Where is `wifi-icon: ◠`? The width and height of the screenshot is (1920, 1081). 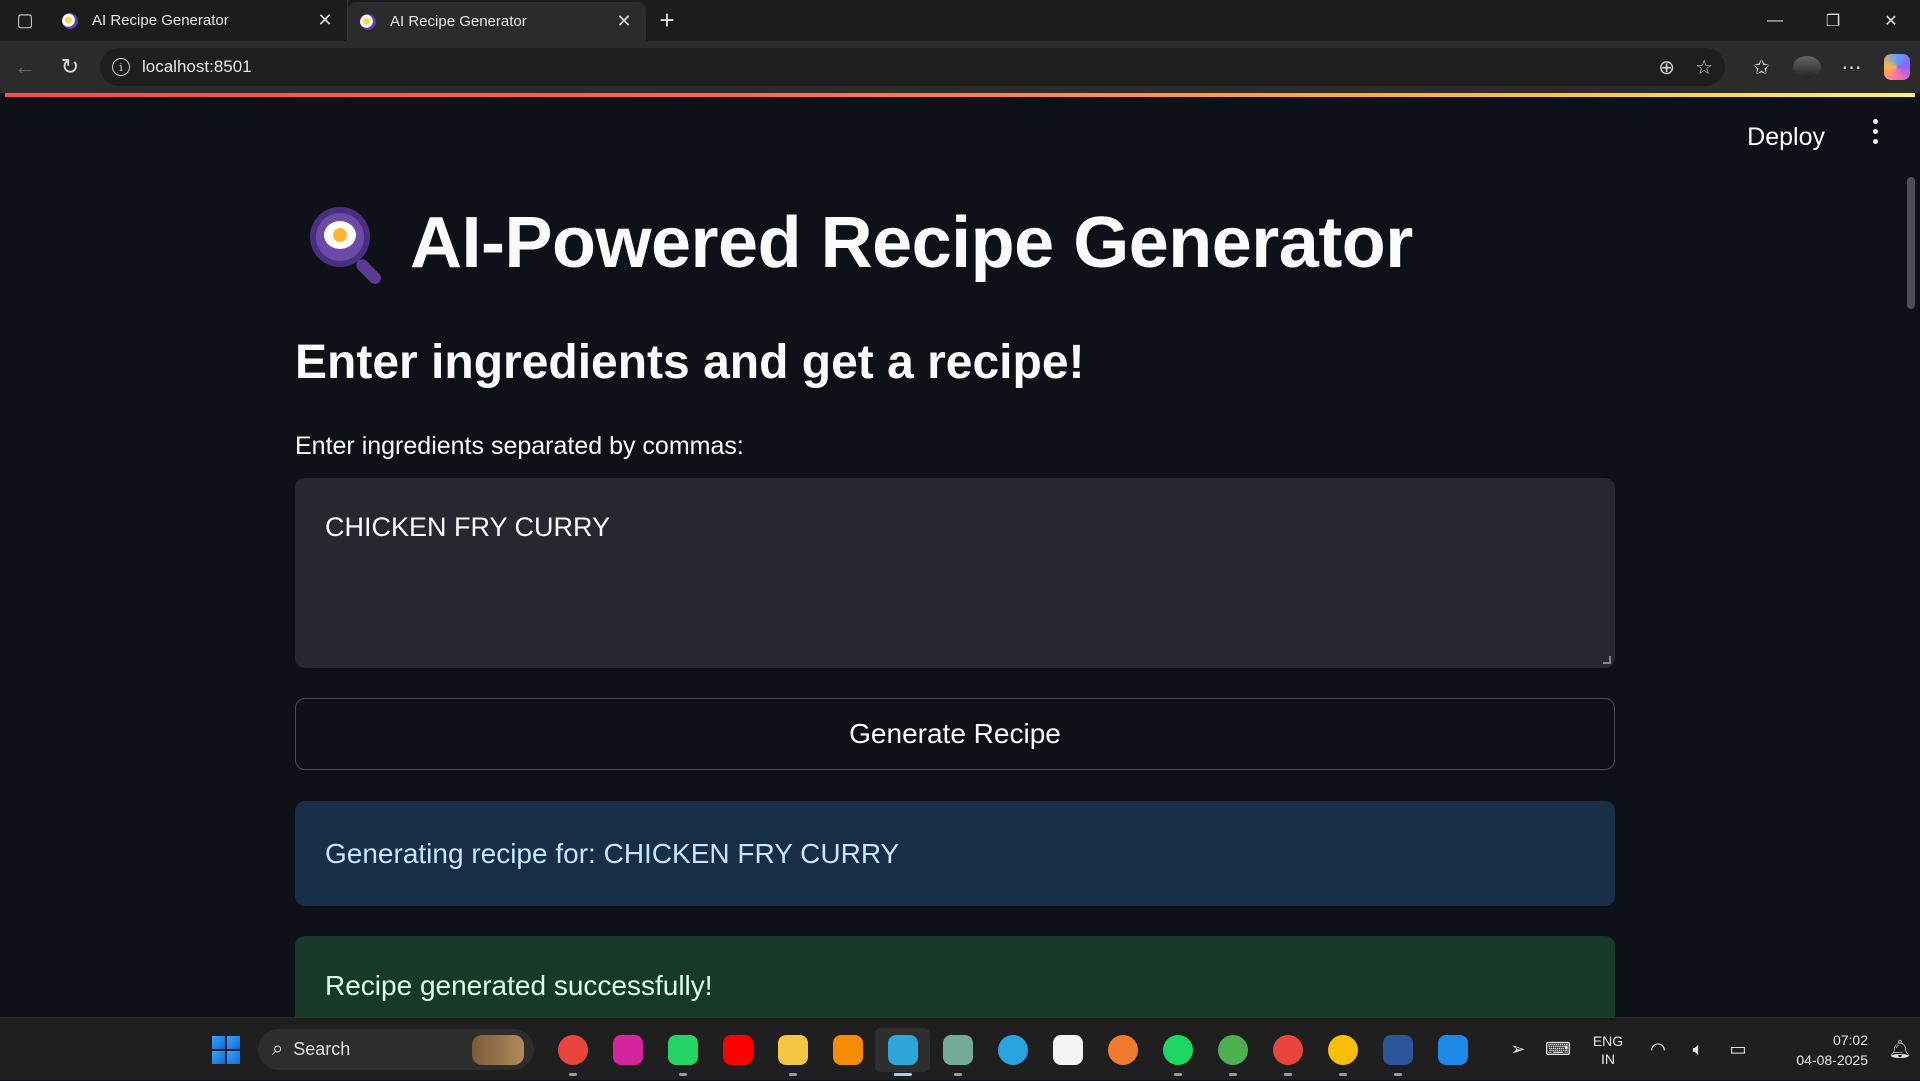 wifi-icon: ◠ is located at coordinates (1658, 1049).